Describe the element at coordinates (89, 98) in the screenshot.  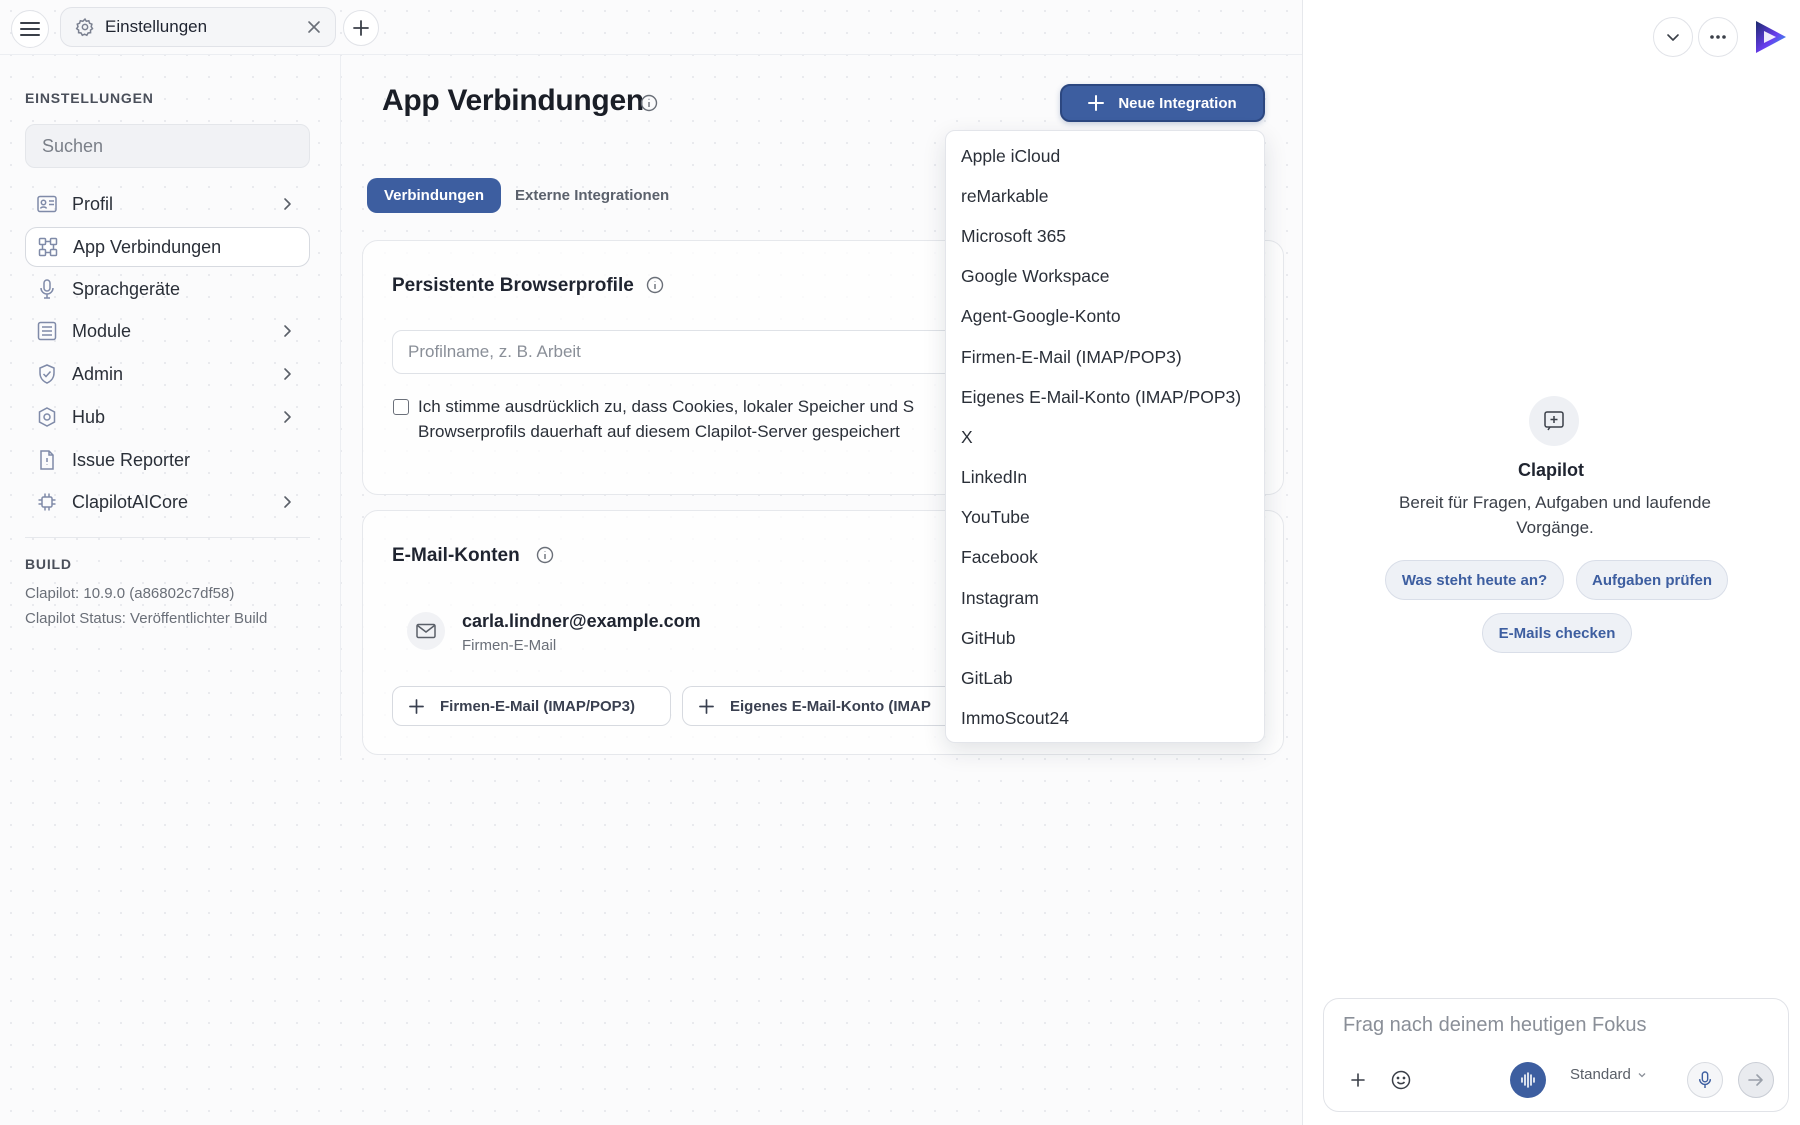
I see `sidebar-heading: EINSTELLUNGEN` at that location.